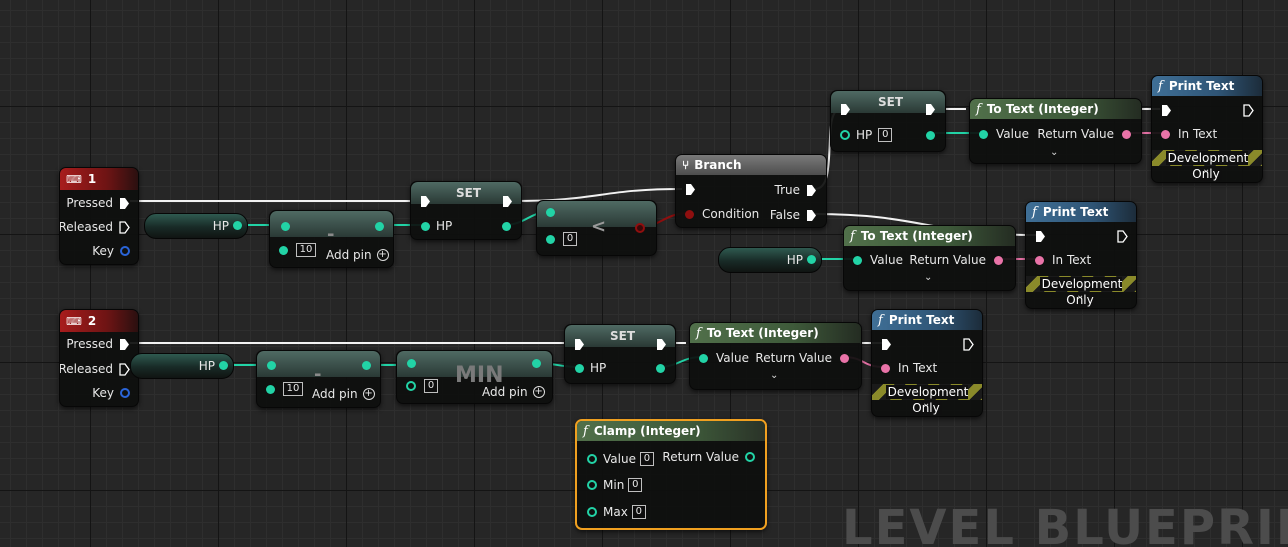 The image size is (1288, 547). What do you see at coordinates (635, 485) in the screenshot?
I see `clamp-min-field: 0` at bounding box center [635, 485].